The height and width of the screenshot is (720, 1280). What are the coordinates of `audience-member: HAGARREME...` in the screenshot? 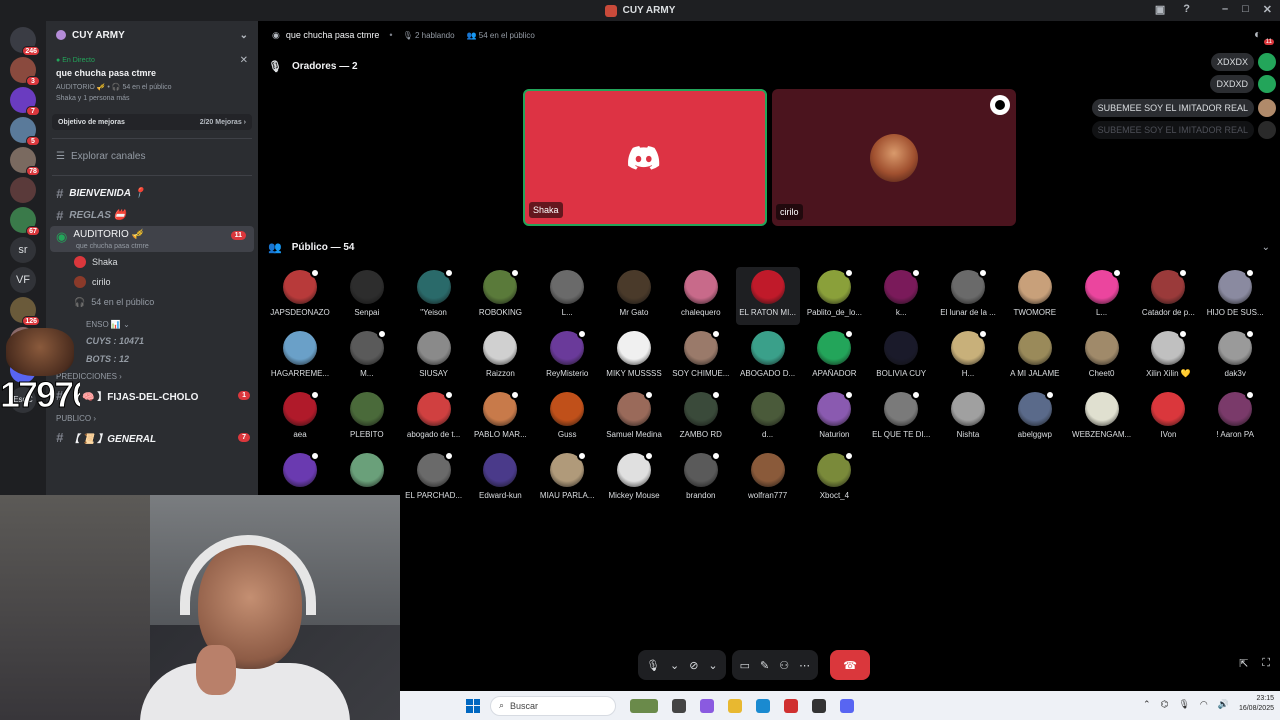 It's located at (300, 357).